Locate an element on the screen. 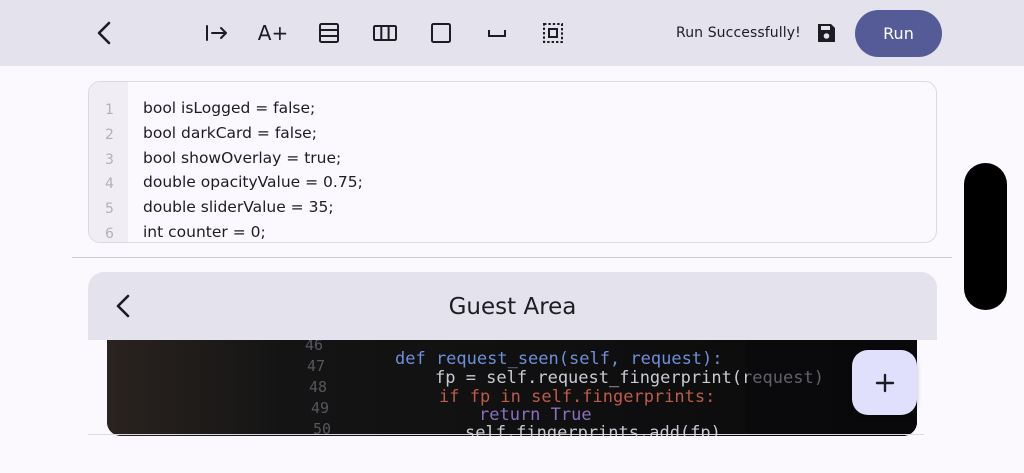 This screenshot has height=473, width=1024. code-line: bool isLogged = false; is located at coordinates (253, 108).